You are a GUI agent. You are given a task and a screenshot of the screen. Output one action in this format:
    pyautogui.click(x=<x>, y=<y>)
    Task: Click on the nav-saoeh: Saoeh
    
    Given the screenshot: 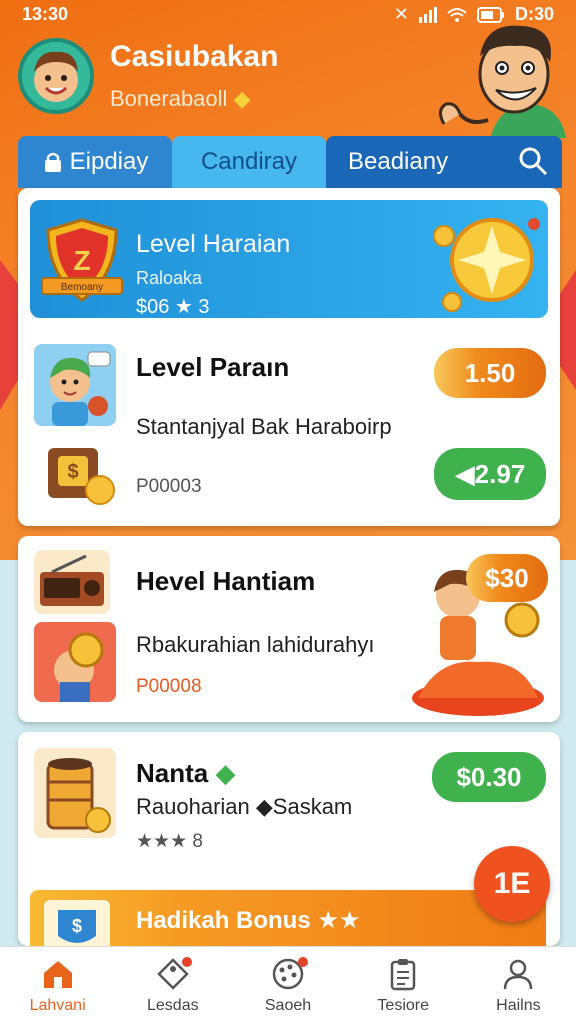 What is the action you would take?
    pyautogui.click(x=287, y=985)
    